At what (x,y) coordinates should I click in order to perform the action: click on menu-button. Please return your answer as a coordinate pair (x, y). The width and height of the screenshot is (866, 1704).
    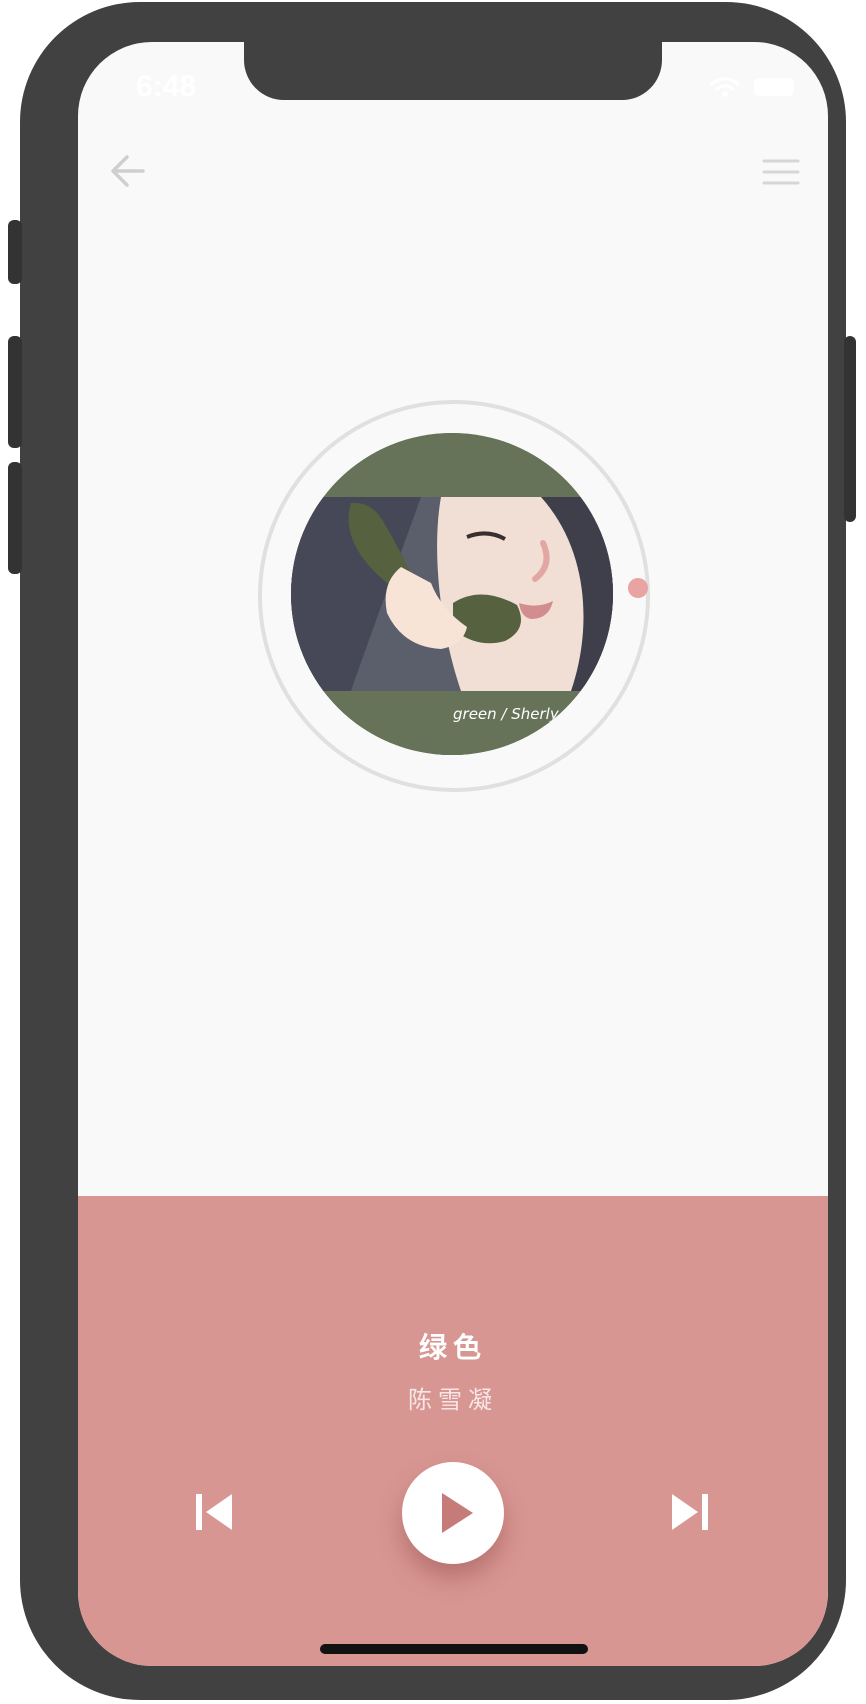
    Looking at the image, I should click on (781, 174).